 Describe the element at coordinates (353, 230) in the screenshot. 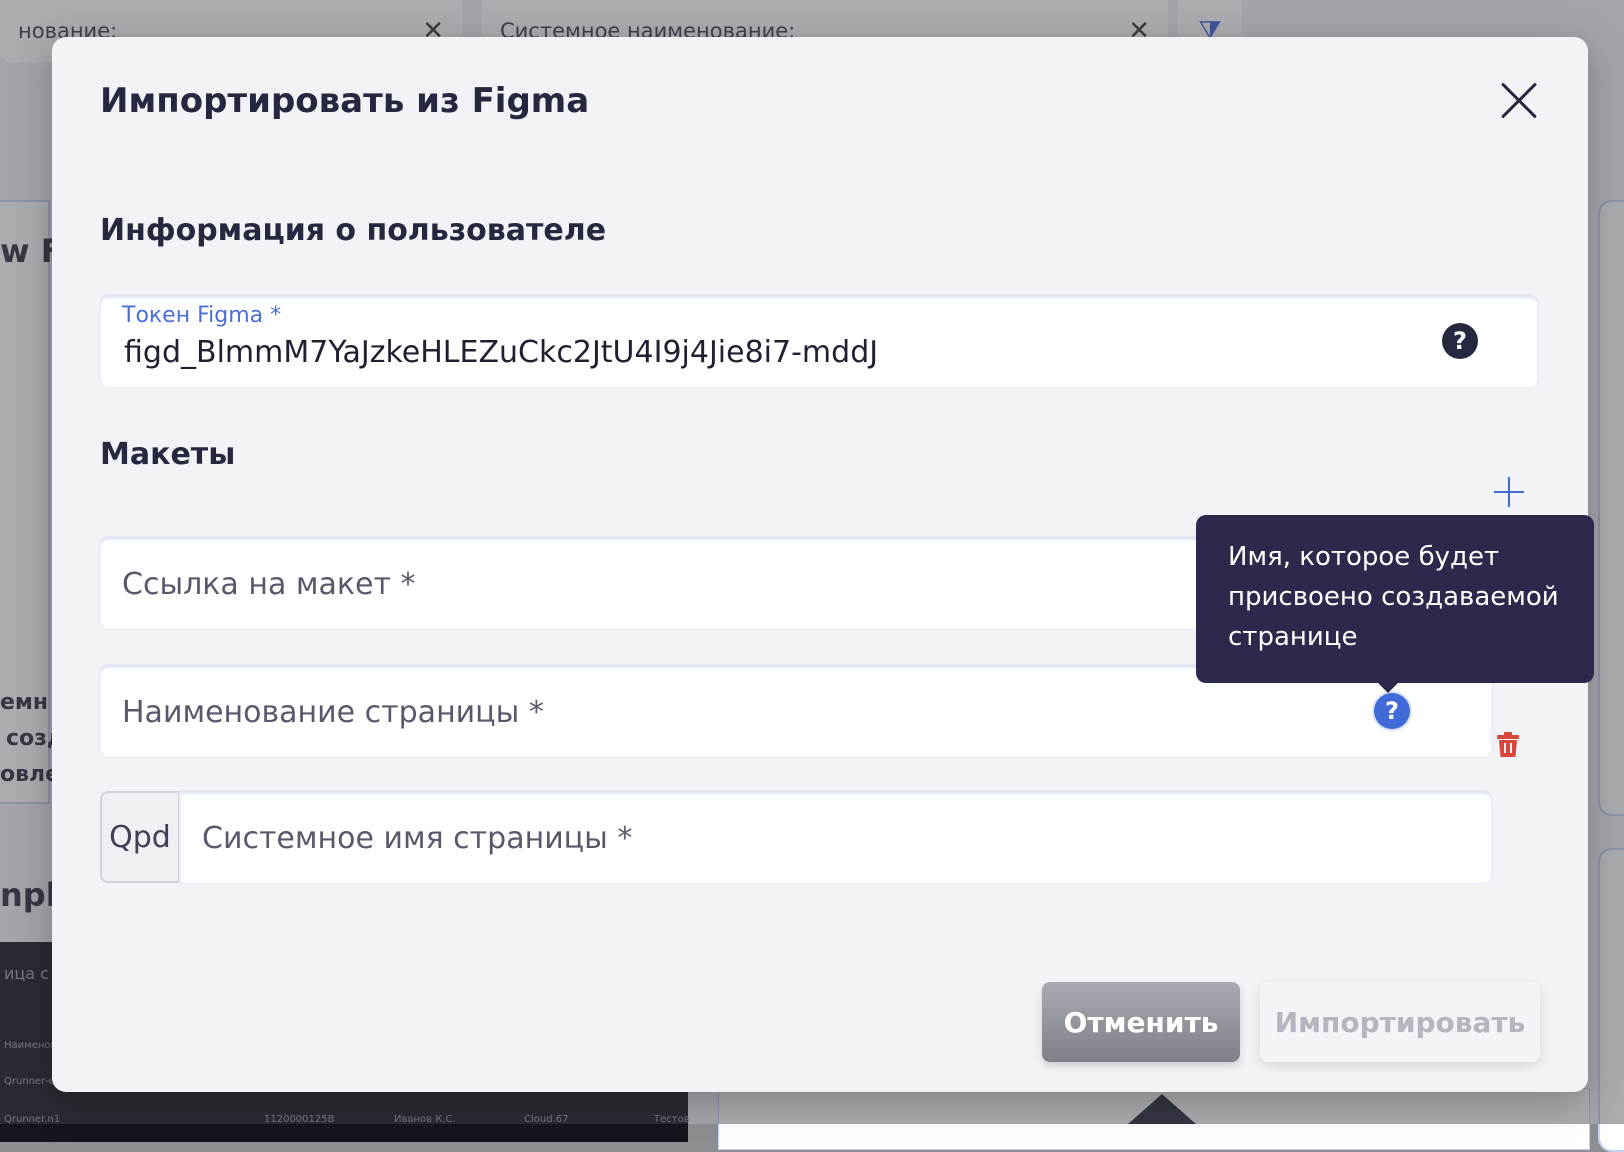

I see `user-info-section-title: Информация о пользователе` at that location.